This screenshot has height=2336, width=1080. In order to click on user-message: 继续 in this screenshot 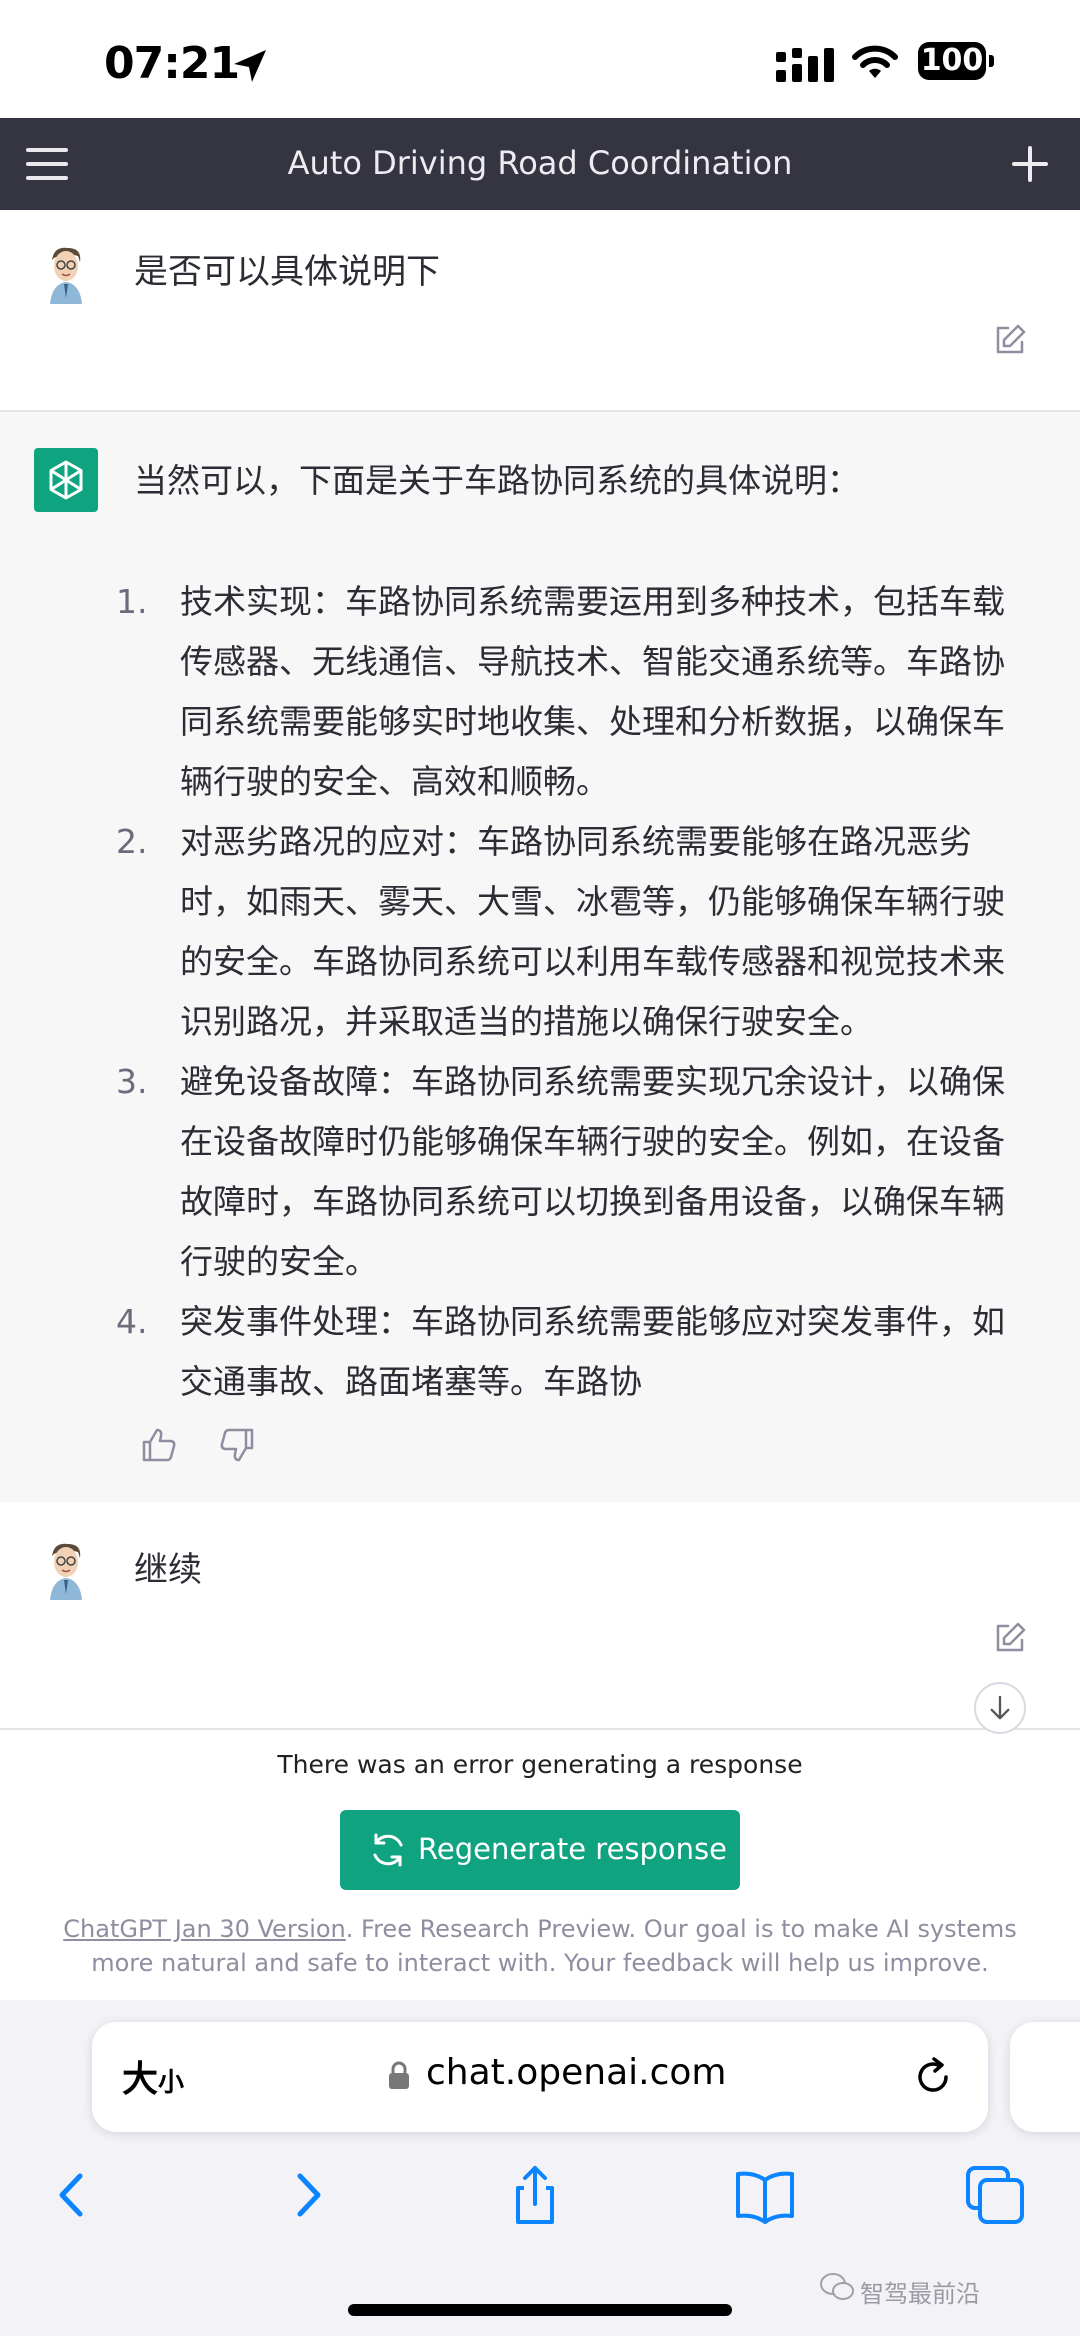, I will do `click(540, 1615)`.